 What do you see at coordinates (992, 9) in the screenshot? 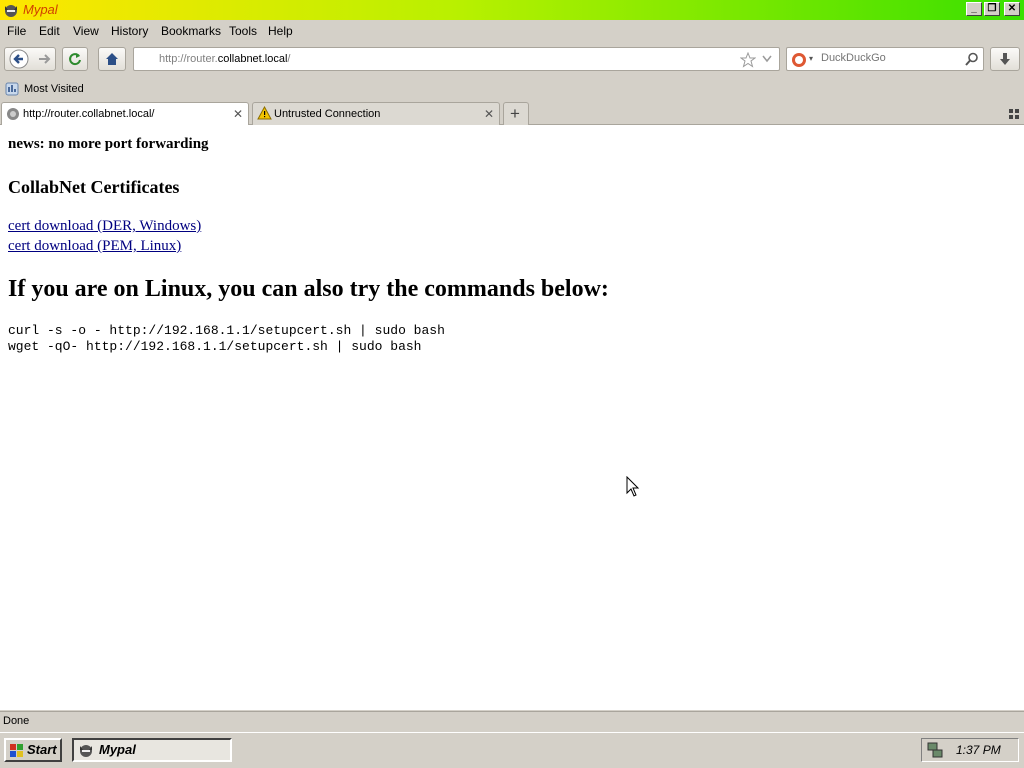
I see `restore-button: ❐` at bounding box center [992, 9].